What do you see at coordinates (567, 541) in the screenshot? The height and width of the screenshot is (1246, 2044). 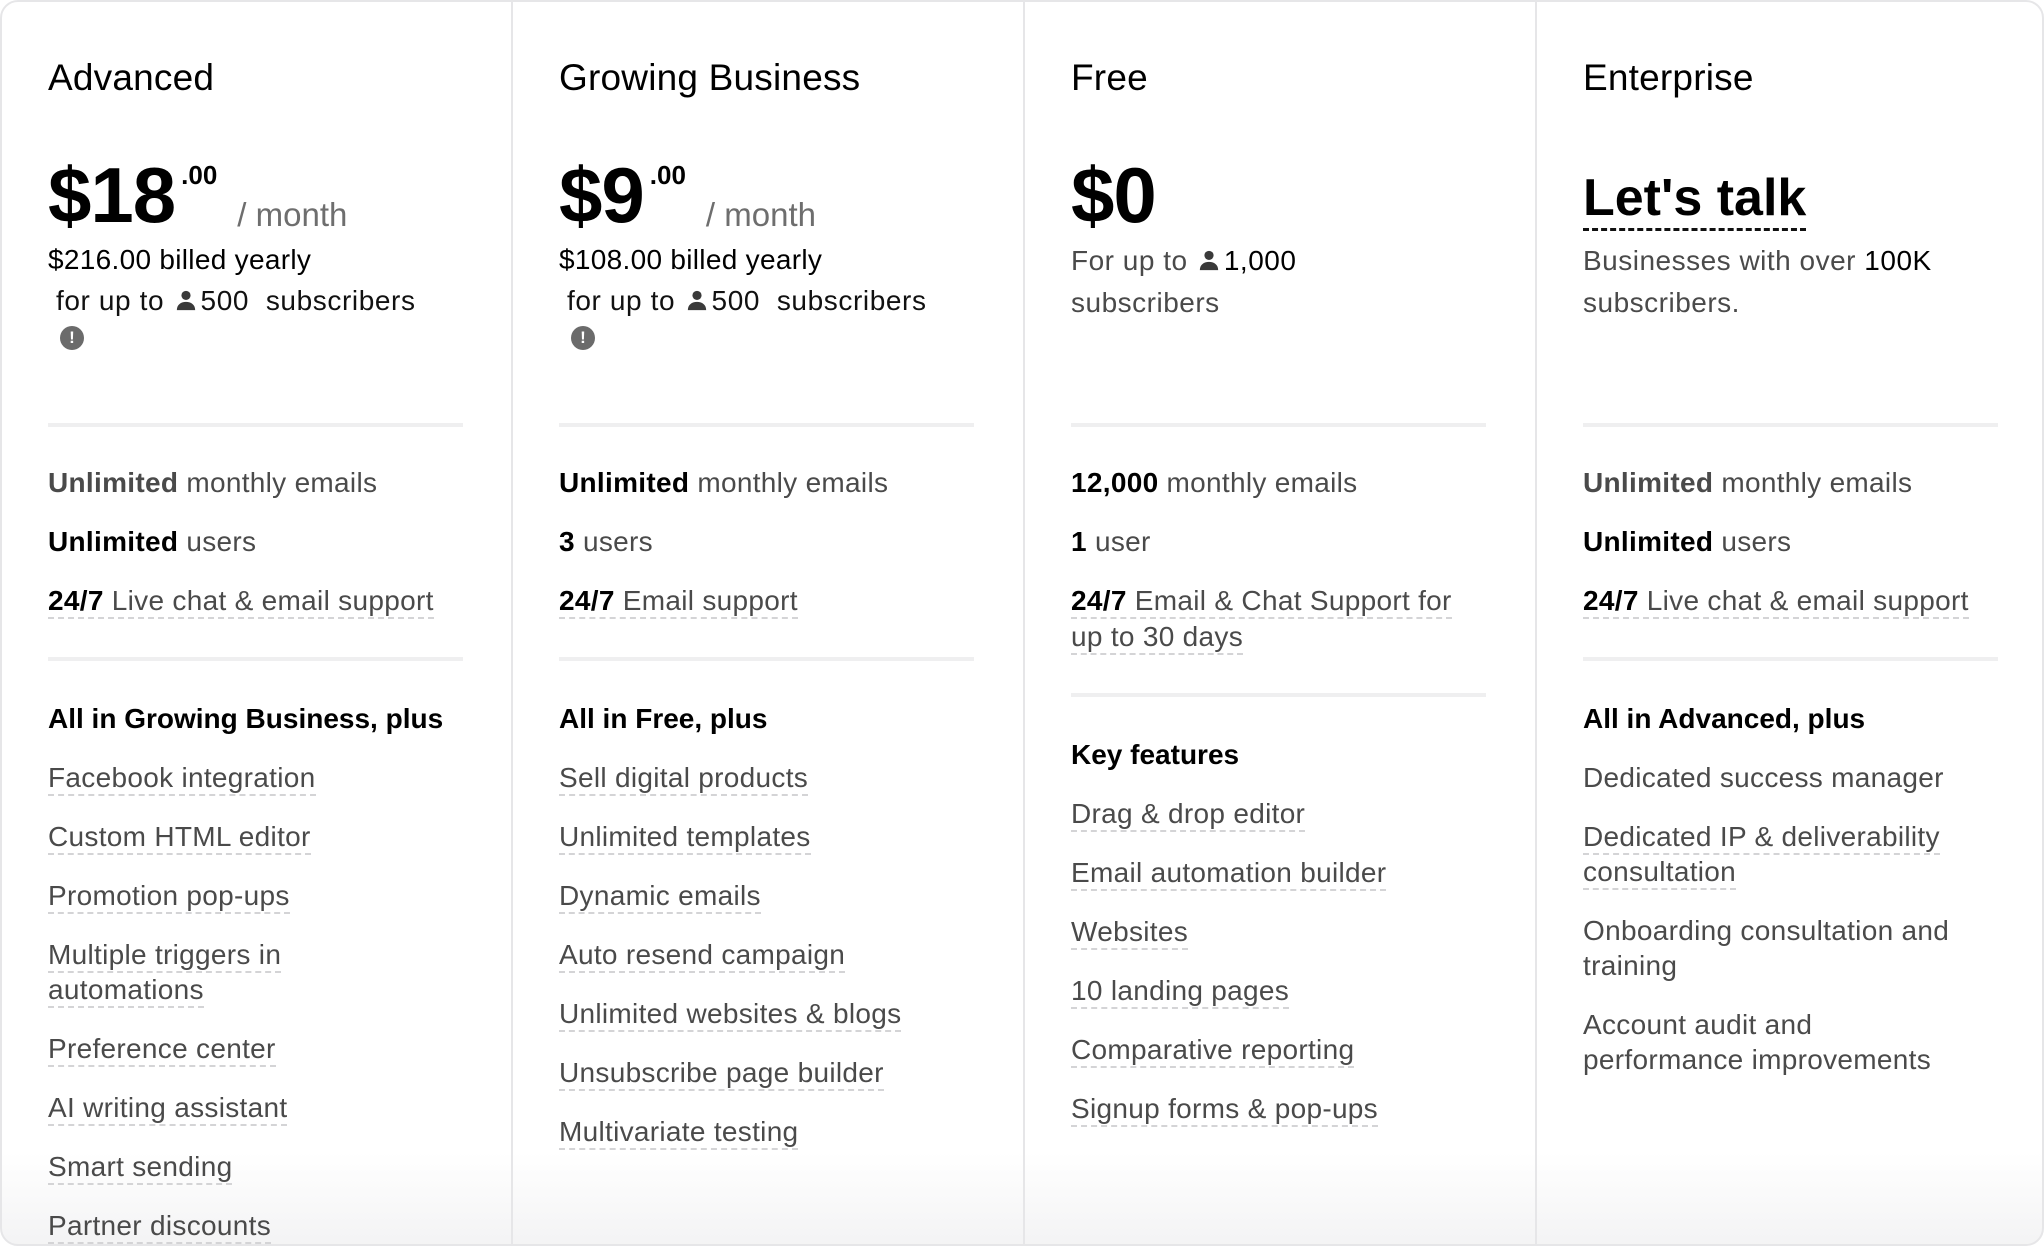 I see `spec-value: 3` at bounding box center [567, 541].